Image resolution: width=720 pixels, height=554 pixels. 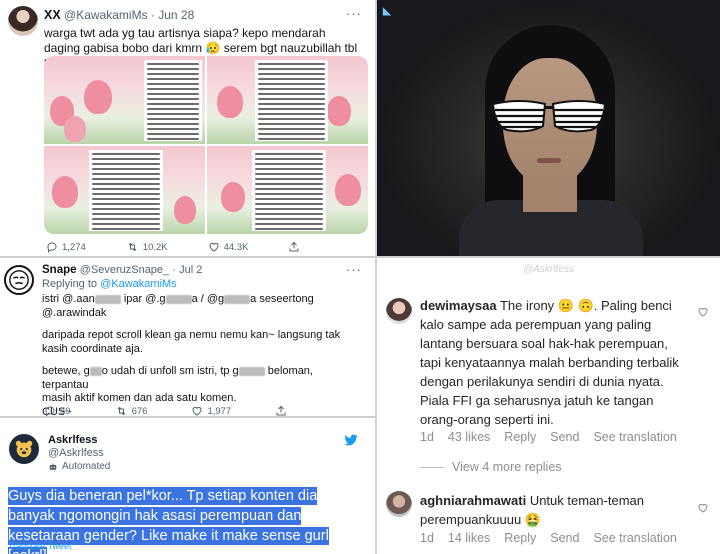 What do you see at coordinates (469, 538) in the screenshot?
I see `comment-likes: 14 likes` at bounding box center [469, 538].